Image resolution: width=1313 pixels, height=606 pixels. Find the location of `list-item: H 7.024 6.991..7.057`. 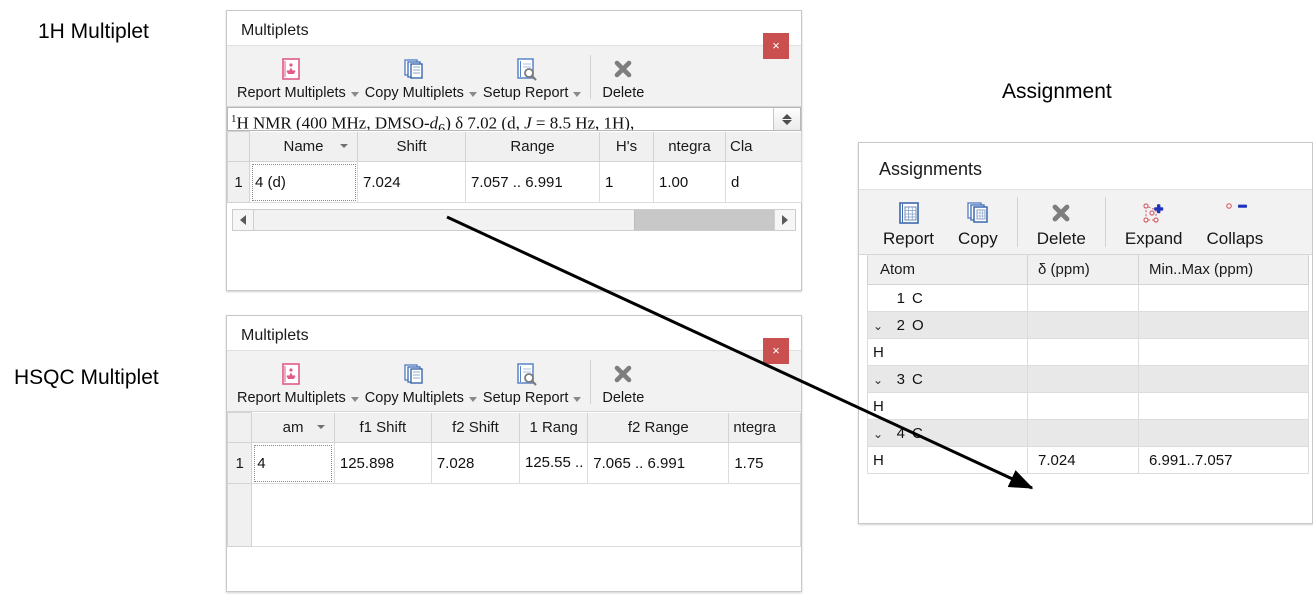

list-item: H 7.024 6.991..7.057 is located at coordinates (1088, 460).